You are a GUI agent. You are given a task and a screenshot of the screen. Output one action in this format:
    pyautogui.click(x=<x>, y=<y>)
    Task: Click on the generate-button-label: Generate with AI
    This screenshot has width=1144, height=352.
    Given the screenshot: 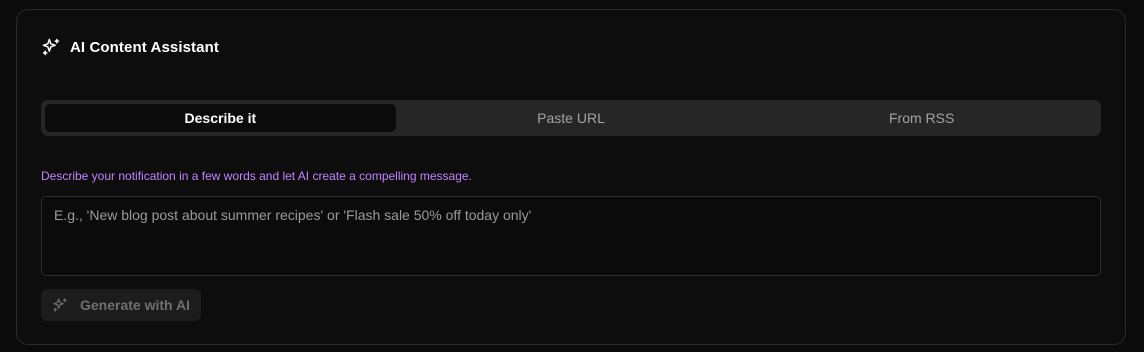 What is the action you would take?
    pyautogui.click(x=135, y=305)
    